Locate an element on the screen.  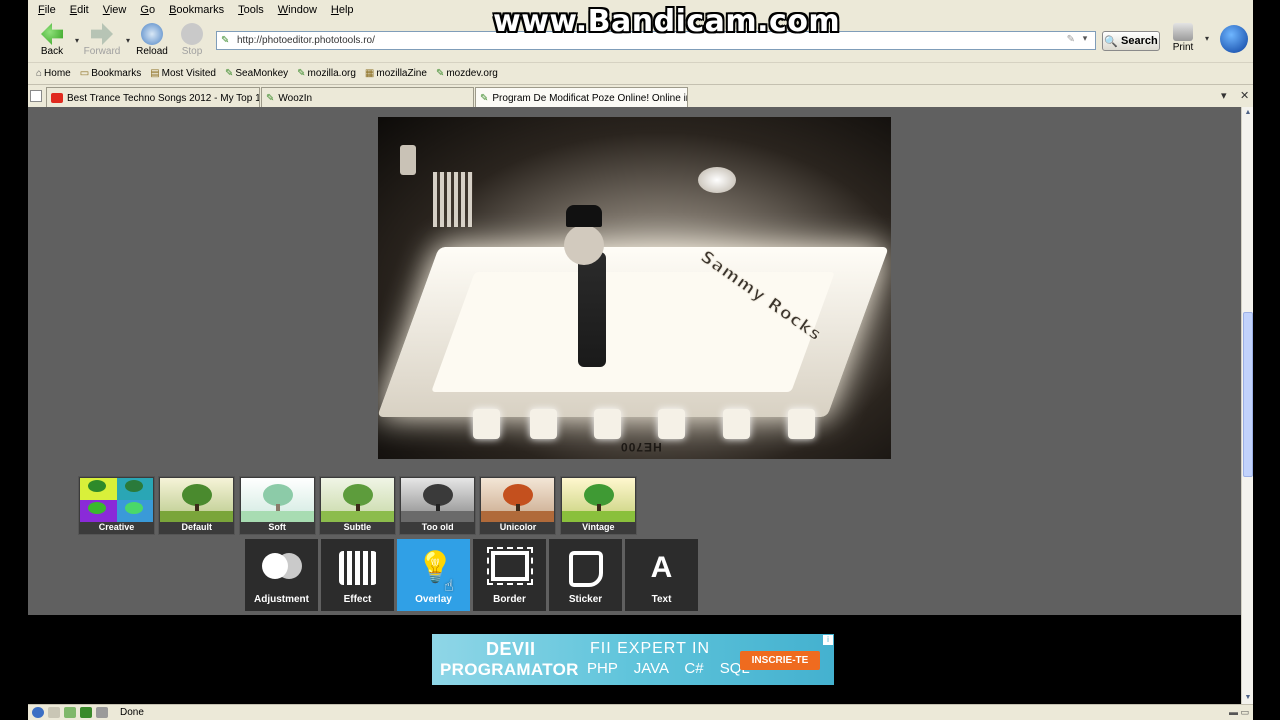
bookmark-bookmarks: ▭ Bookmarks is located at coordinates (110, 73).